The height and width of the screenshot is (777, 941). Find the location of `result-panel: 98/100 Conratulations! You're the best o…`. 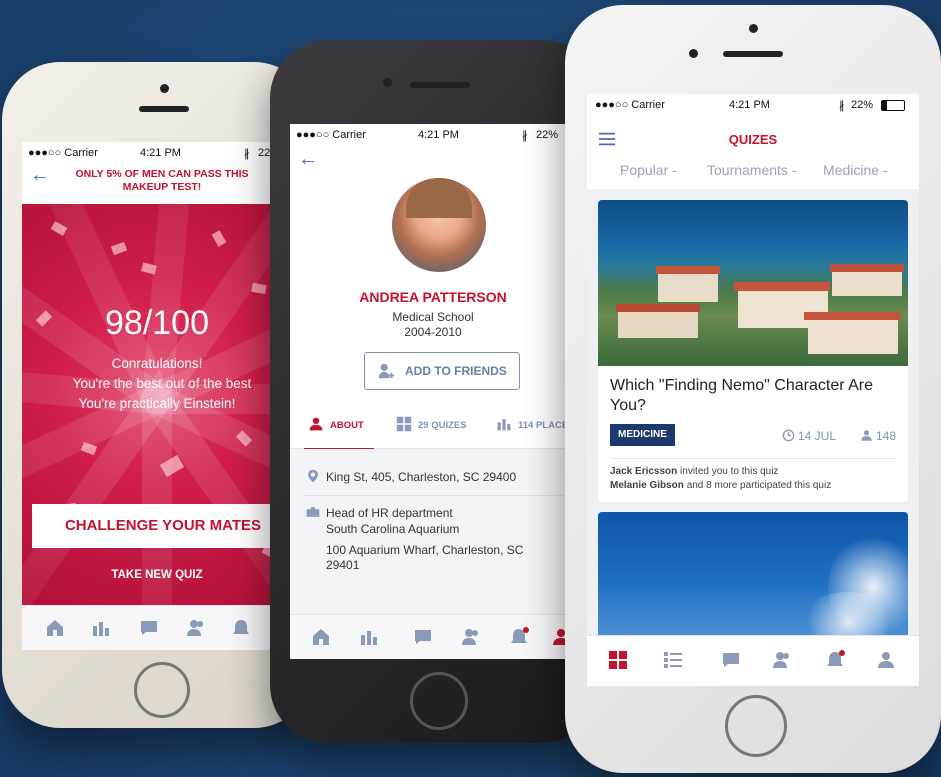

result-panel: 98/100 Conratulations! You're the best o… is located at coordinates (157, 406).